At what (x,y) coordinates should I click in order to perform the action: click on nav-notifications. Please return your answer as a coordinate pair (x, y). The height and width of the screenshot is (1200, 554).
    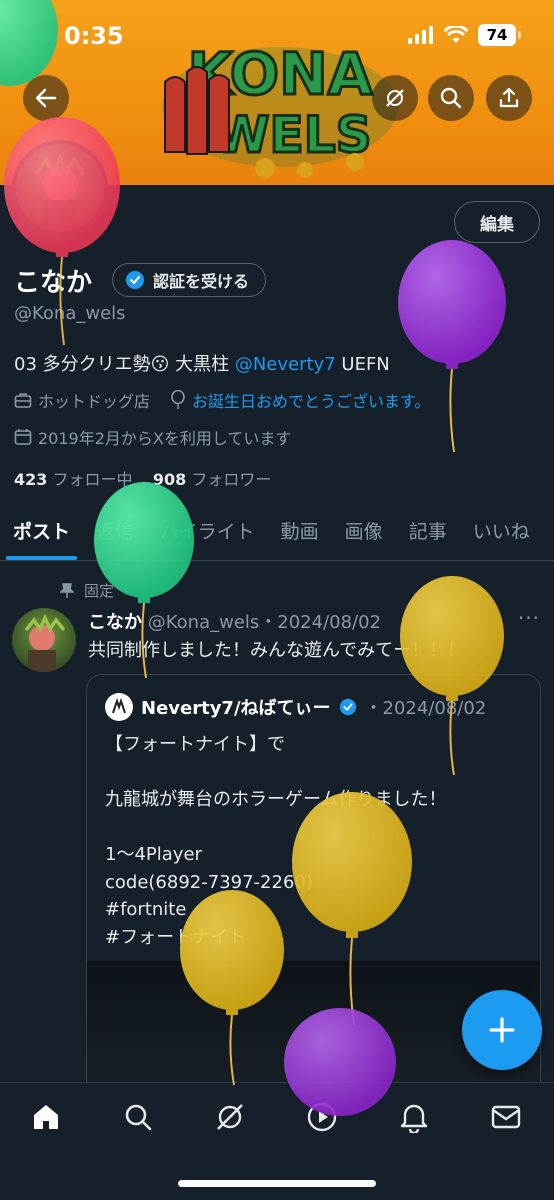
    Looking at the image, I should click on (414, 1117).